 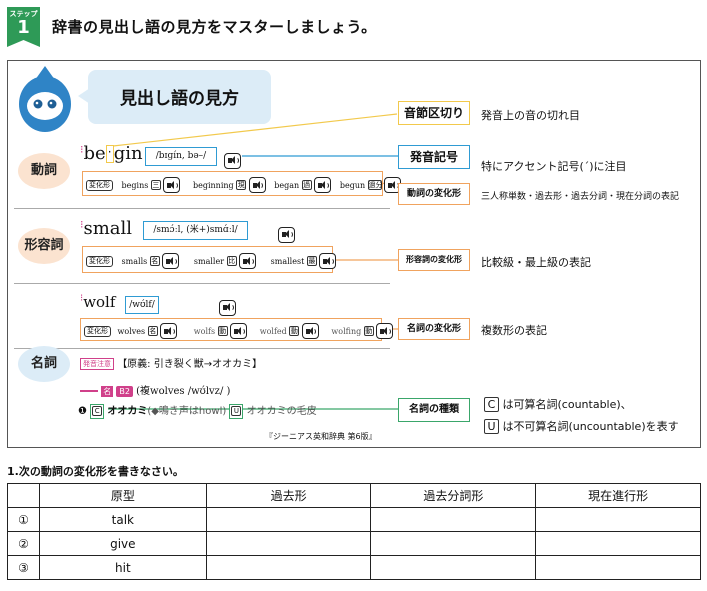 I want to click on noun-sense-row: ❶ C オオカミ(◆鳴き声はhowl) U オオカミの毛皮, so click(x=197, y=410).